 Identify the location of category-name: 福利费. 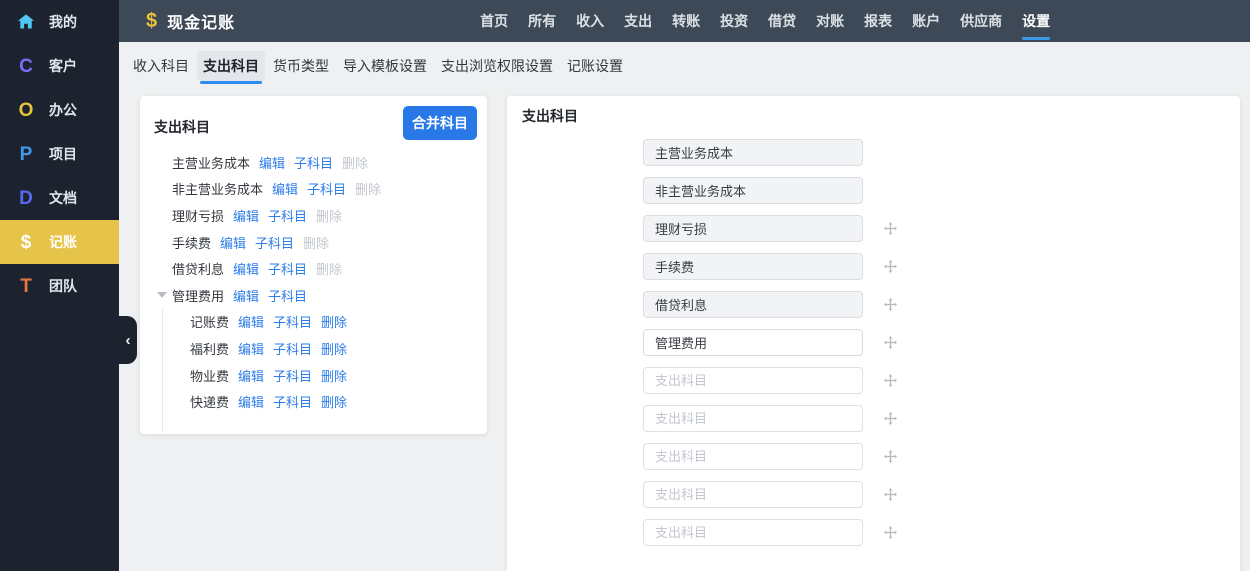
(210, 349).